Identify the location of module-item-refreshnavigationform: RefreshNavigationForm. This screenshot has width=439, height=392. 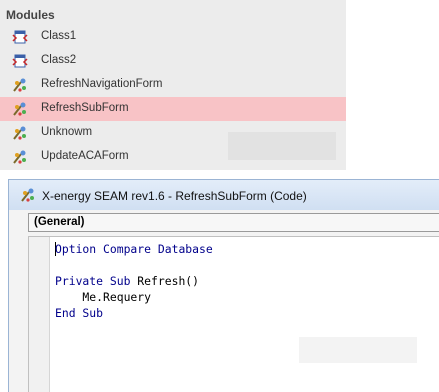
(173, 85).